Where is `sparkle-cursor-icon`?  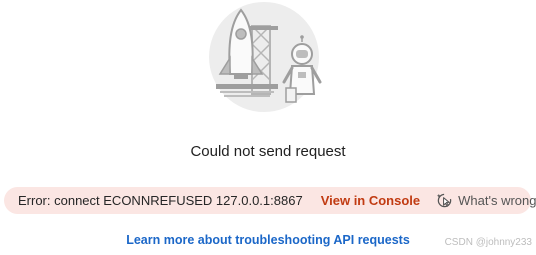
sparkle-cursor-icon is located at coordinates (444, 200).